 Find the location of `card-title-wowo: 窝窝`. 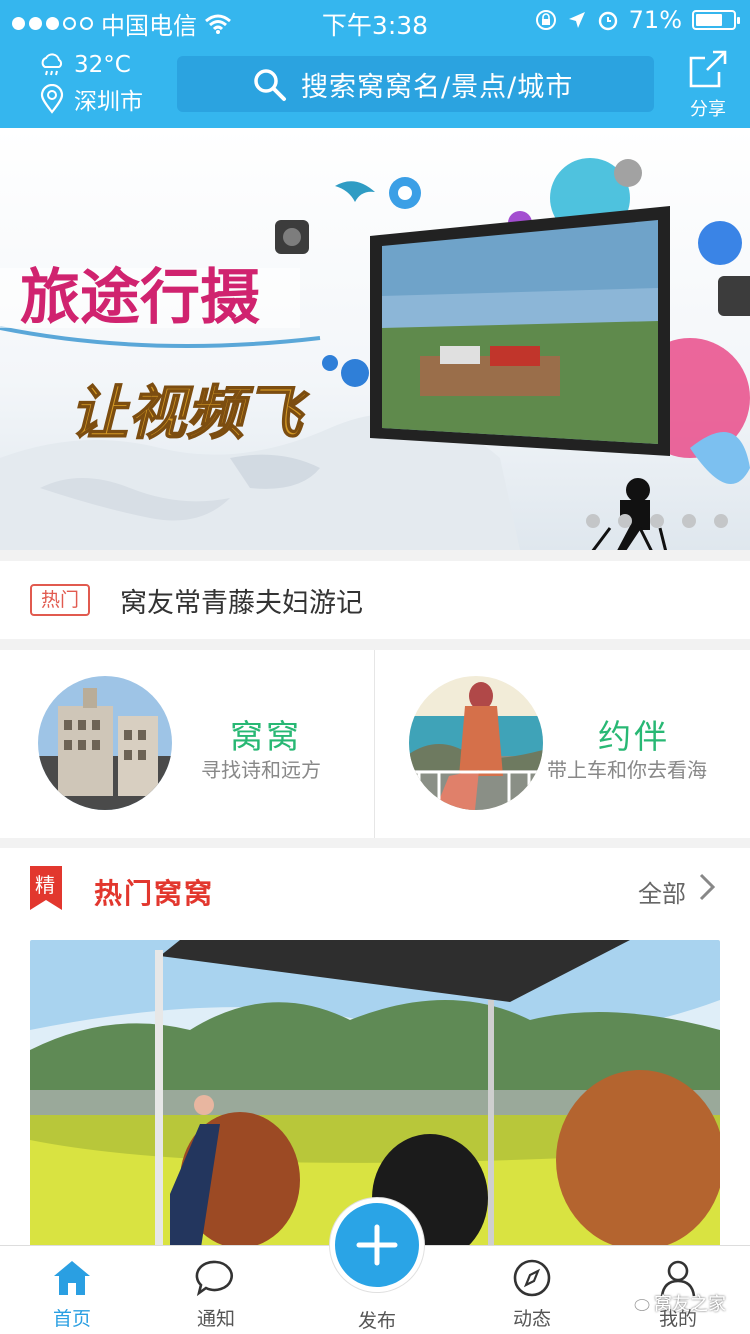

card-title-wowo: 窝窝 is located at coordinates (266, 736).